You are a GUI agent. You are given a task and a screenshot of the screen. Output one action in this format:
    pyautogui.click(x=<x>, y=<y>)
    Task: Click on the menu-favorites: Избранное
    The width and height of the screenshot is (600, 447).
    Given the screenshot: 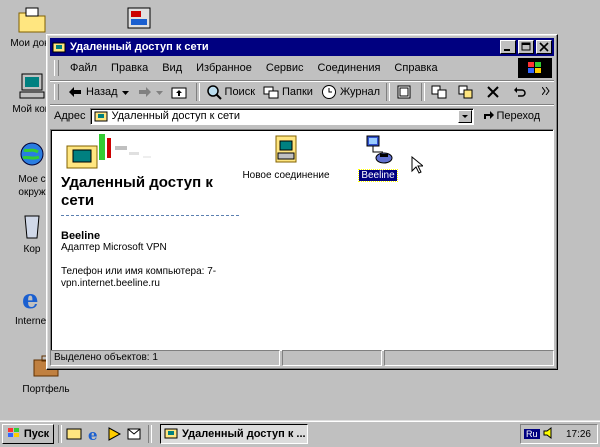 What is the action you would take?
    pyautogui.click(x=224, y=68)
    